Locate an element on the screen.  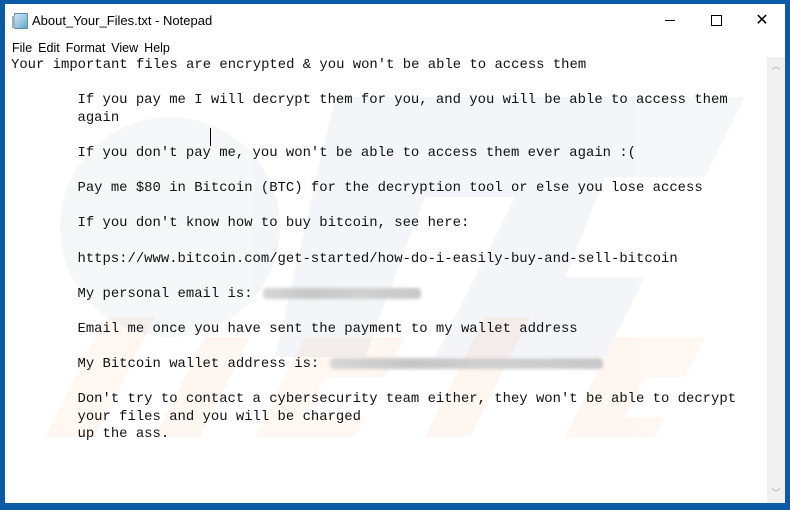
text-line: My Bitcoin wallet address is: is located at coordinates (373, 365).